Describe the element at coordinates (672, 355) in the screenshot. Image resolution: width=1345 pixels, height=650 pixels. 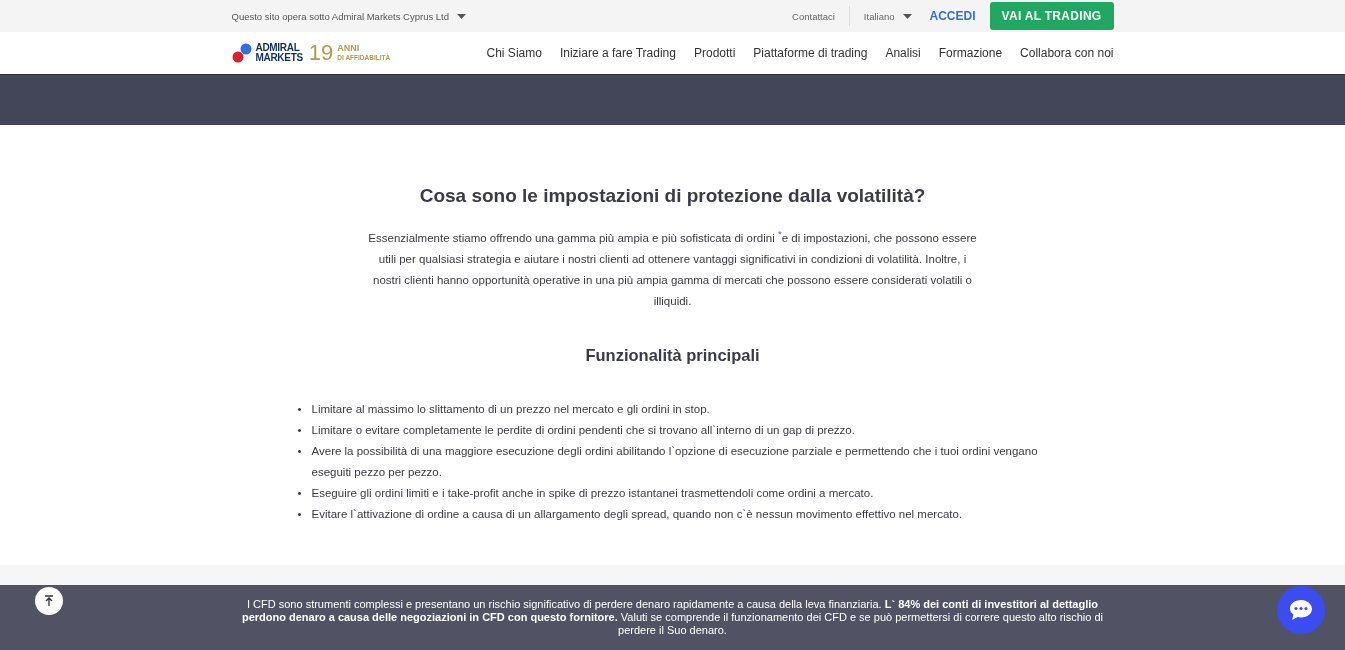
I see `section-subtitle: Funzionalità principali` at that location.